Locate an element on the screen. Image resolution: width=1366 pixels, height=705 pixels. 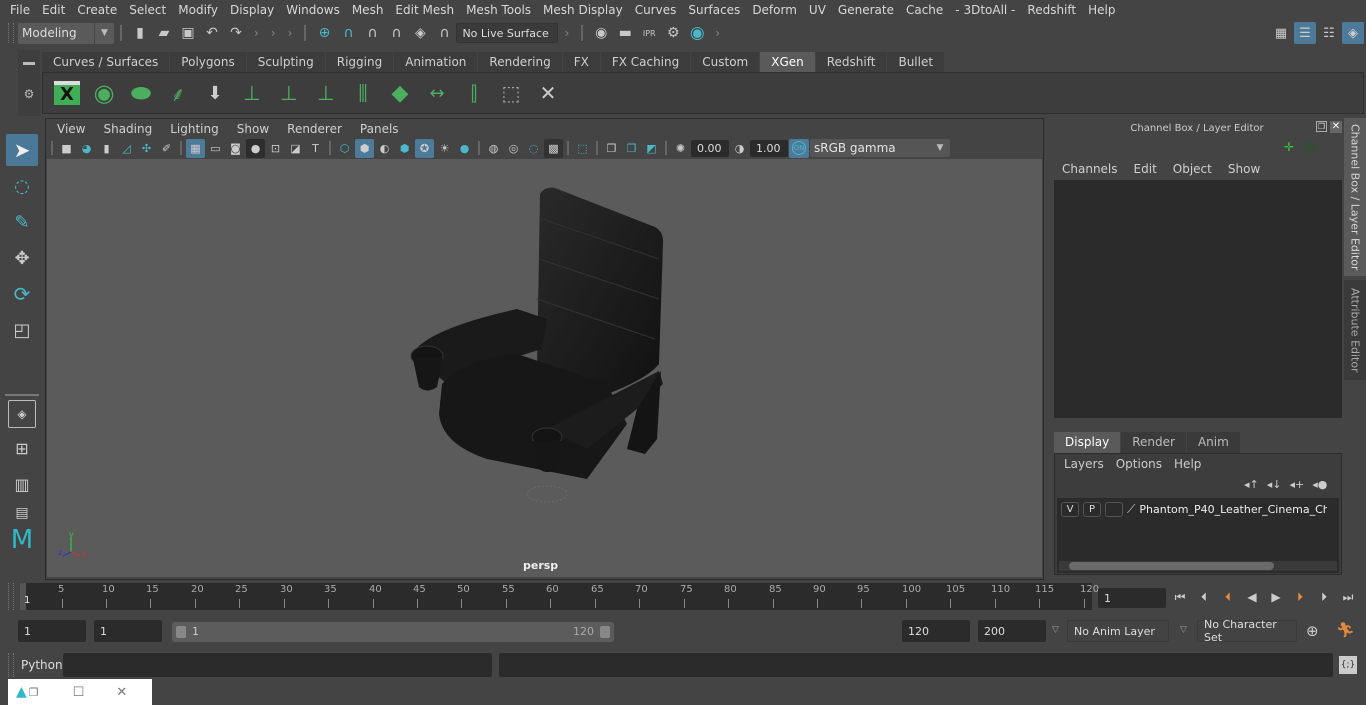
persp-graph-layout-icon: ▤ is located at coordinates (22, 513).